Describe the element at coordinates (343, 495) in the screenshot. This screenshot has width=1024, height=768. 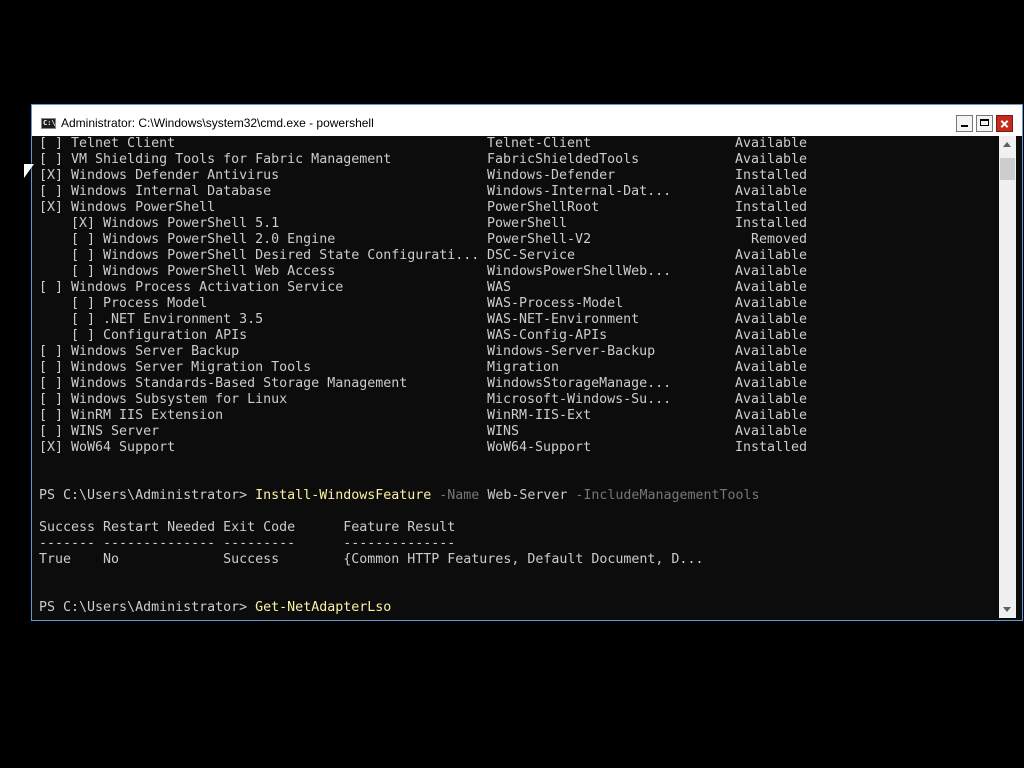
I see `cmdlet-name: Install-WindowsFeature` at that location.